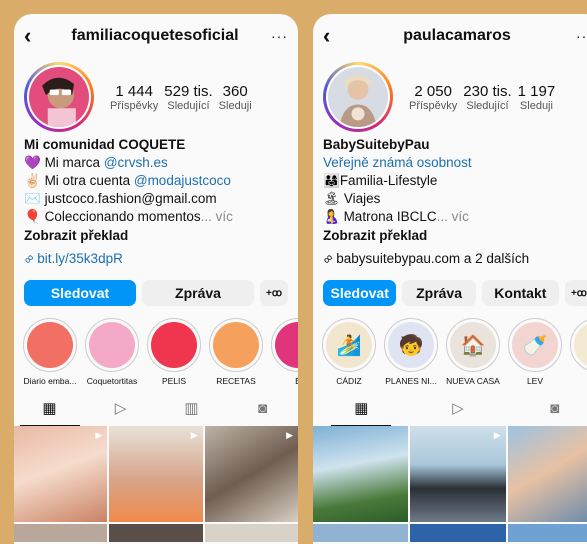 This screenshot has width=587, height=544. I want to click on stat-posts: 1 444 Příspěvky, so click(134, 97).